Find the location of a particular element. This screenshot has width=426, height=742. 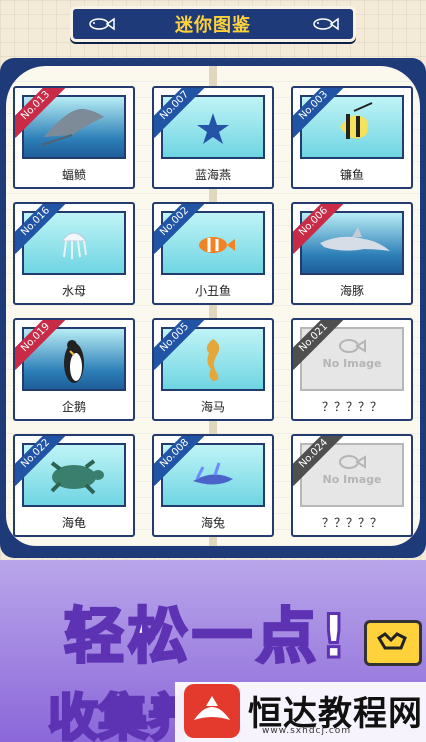

collection-card: No.006 海豚 is located at coordinates (352, 253).